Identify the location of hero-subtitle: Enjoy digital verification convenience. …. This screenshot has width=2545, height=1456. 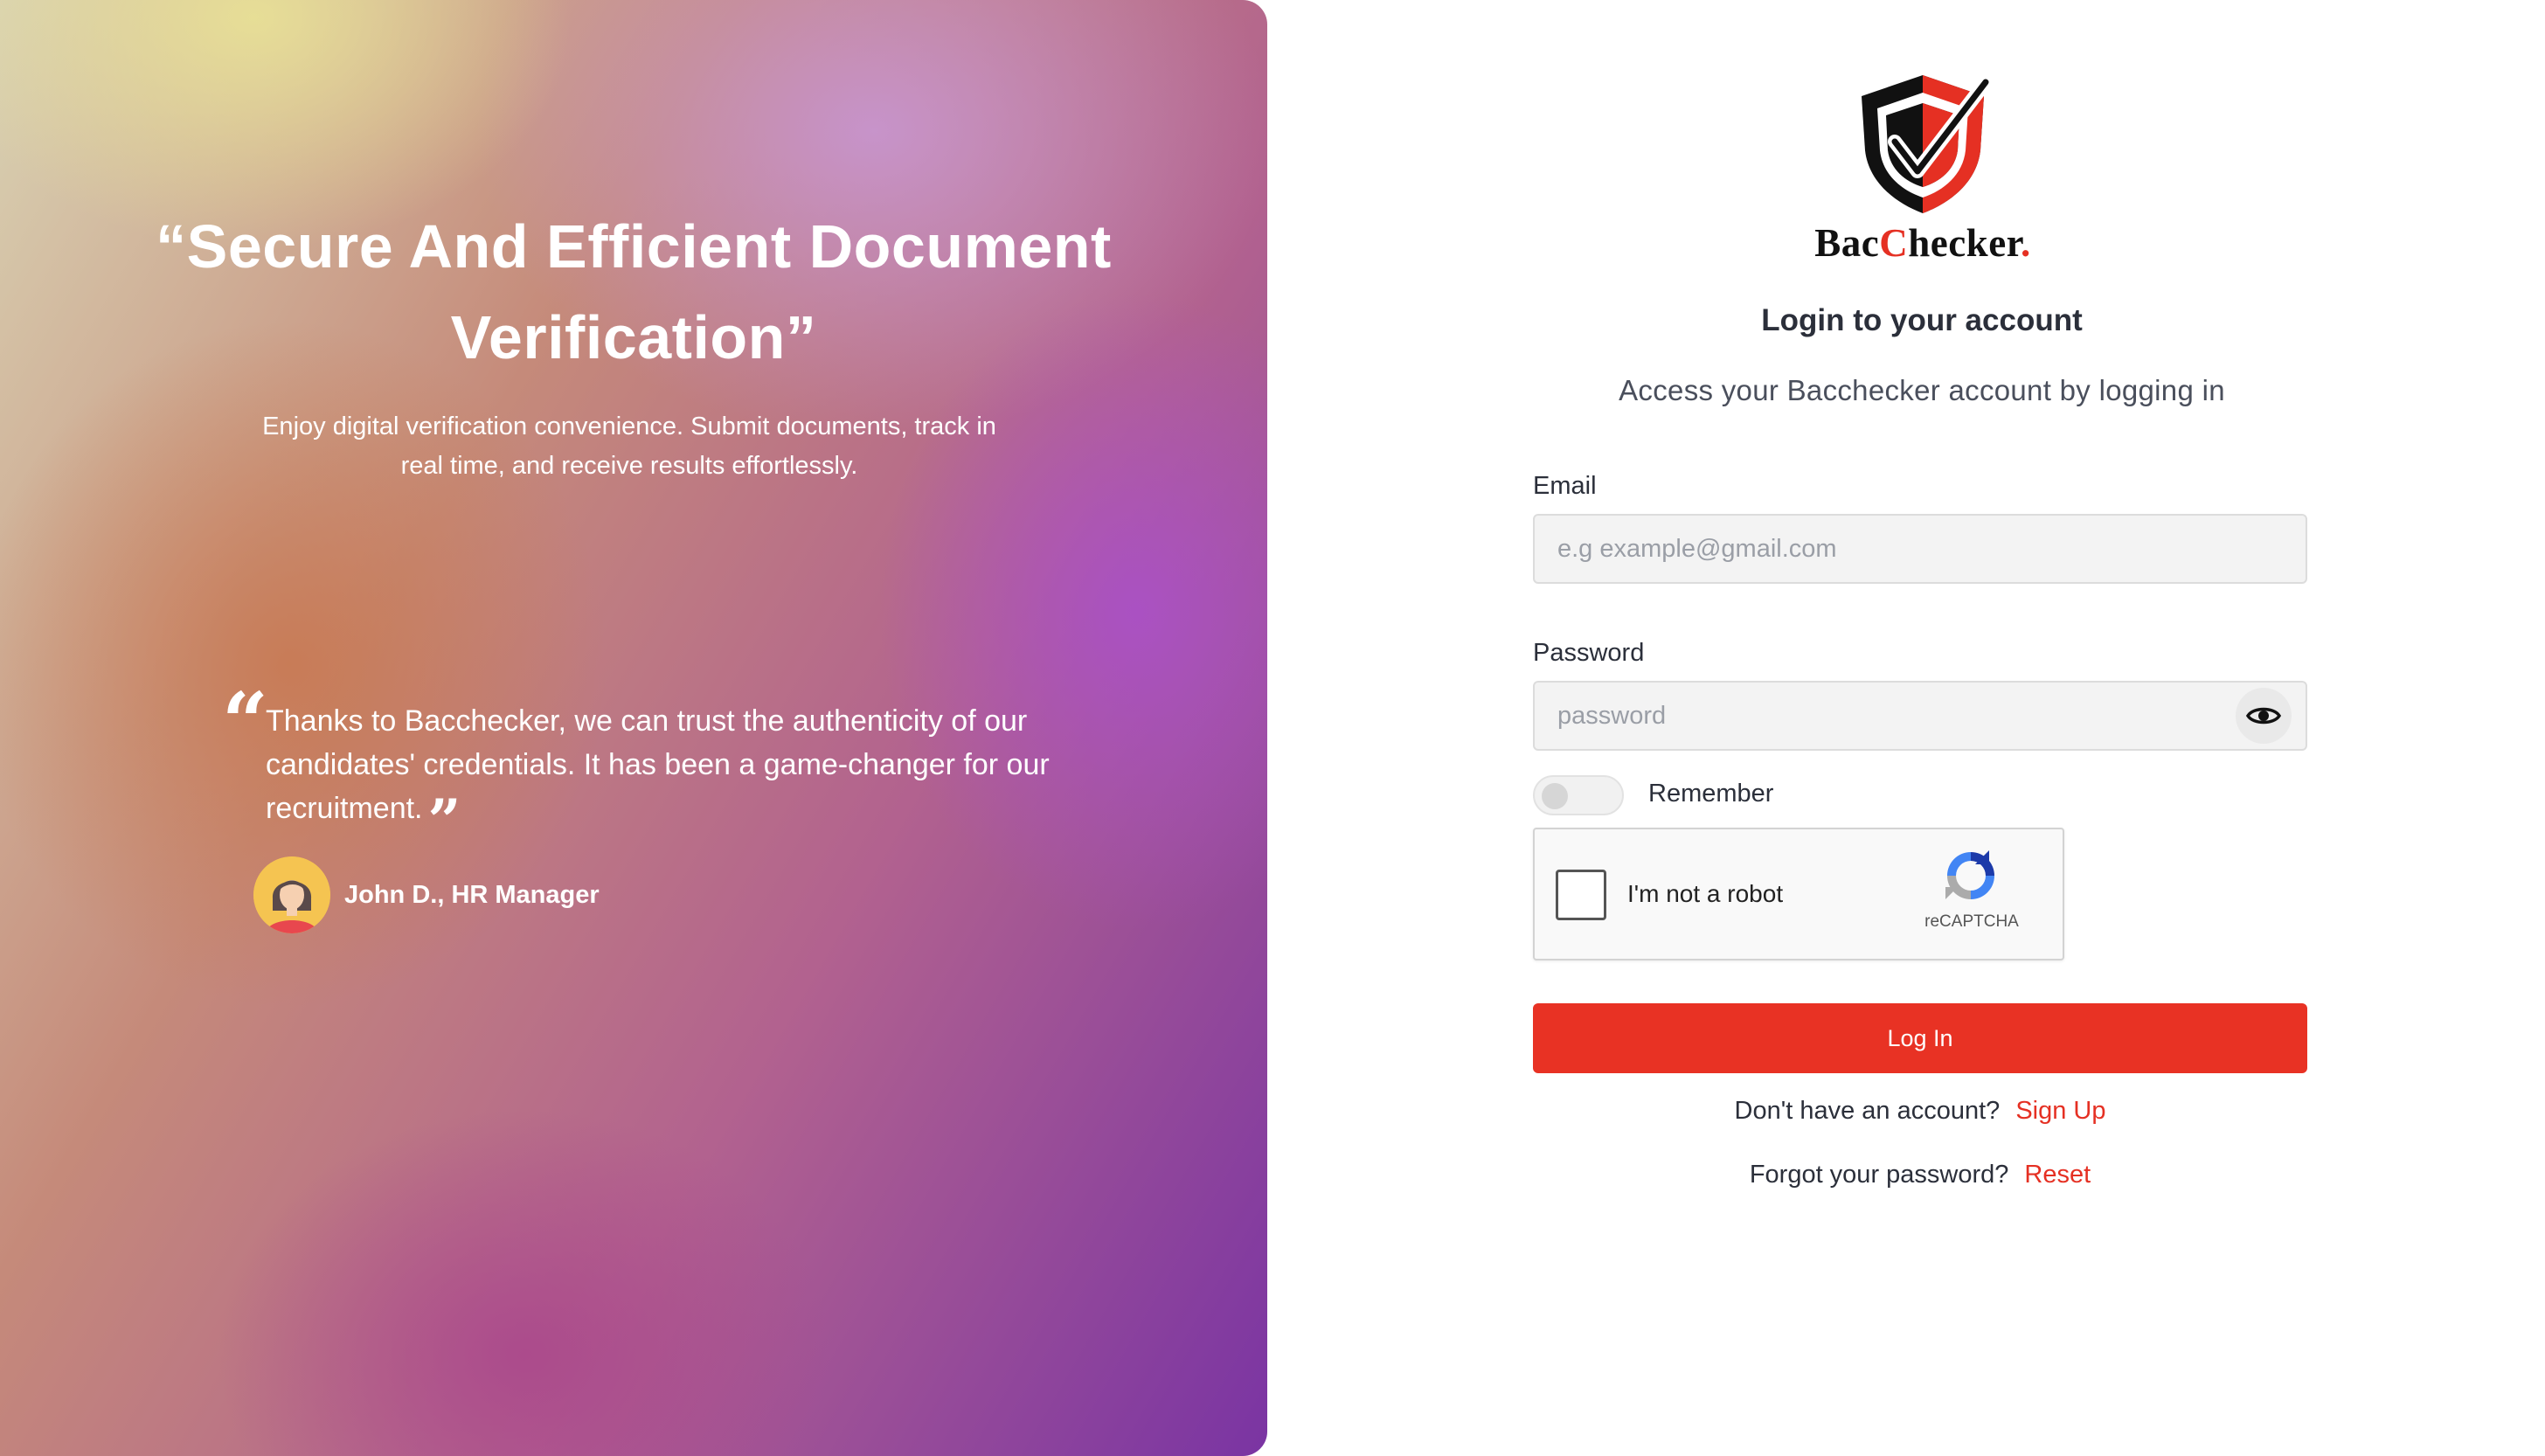
(629, 446).